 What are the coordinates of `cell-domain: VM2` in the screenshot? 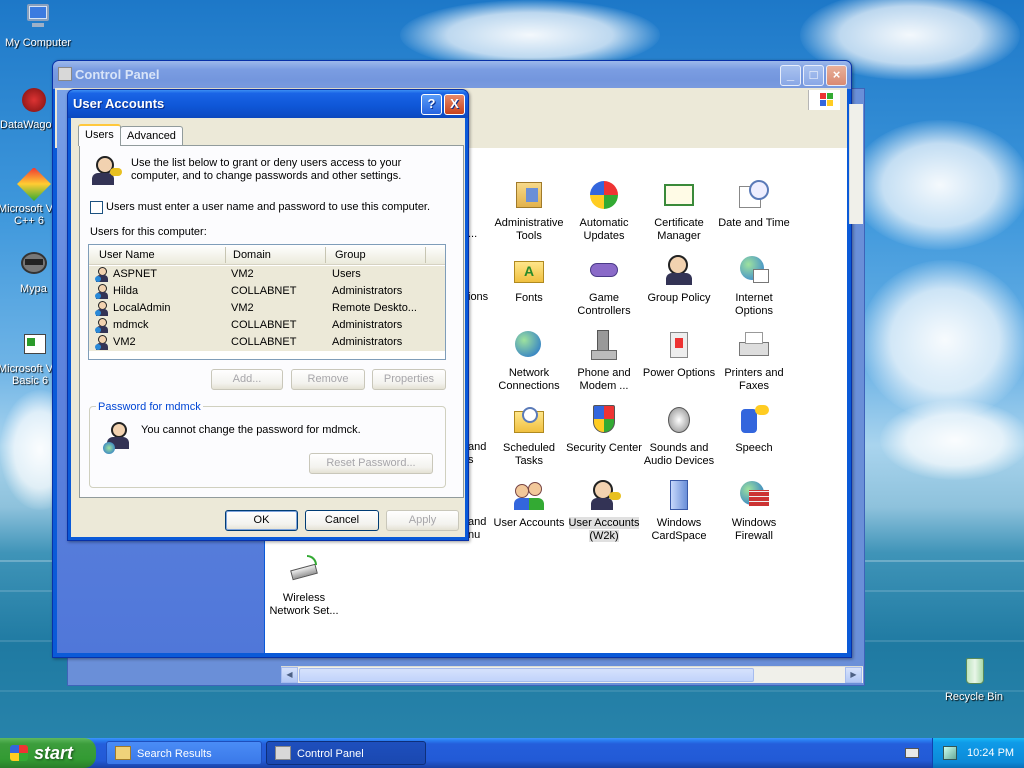 It's located at (242, 274).